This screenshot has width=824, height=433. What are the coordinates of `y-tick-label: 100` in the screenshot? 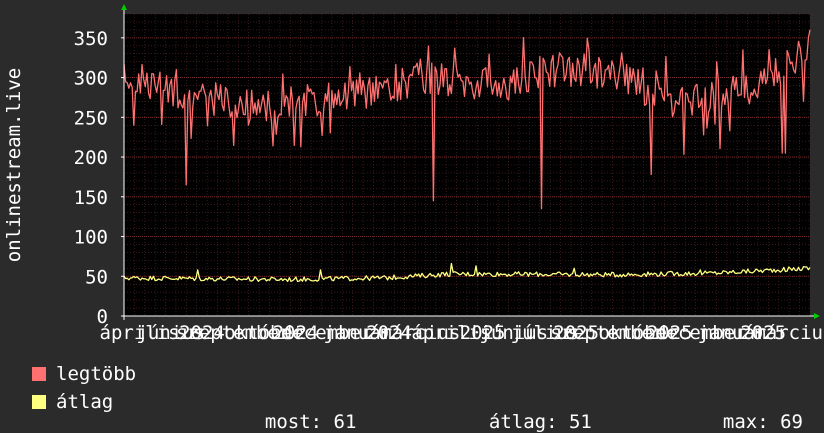 It's located at (91, 238).